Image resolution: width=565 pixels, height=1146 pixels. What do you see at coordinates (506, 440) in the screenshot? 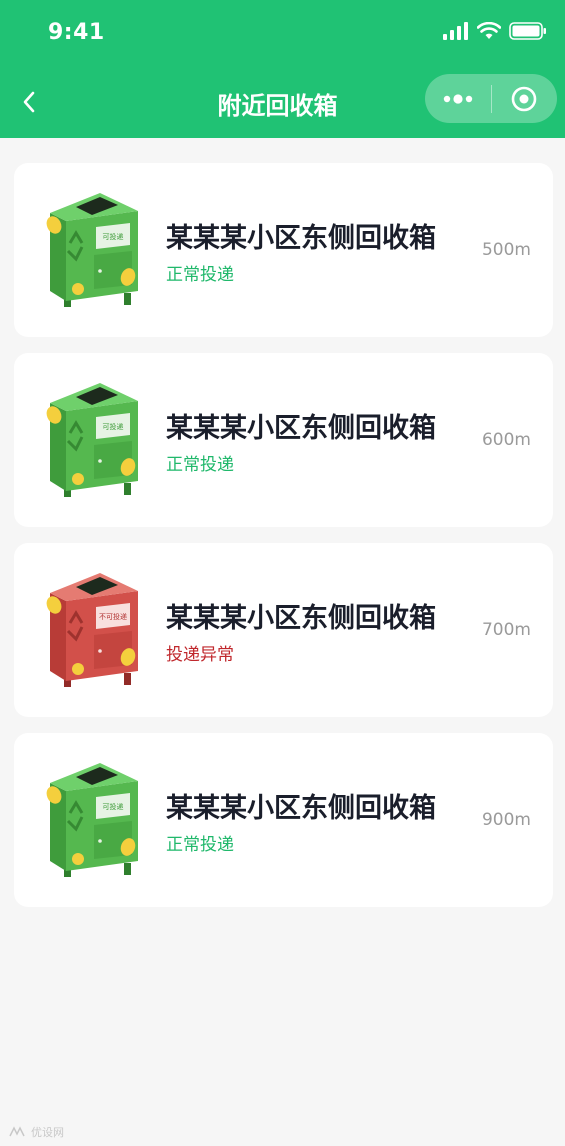
I see `bin-distance: 600m` at bounding box center [506, 440].